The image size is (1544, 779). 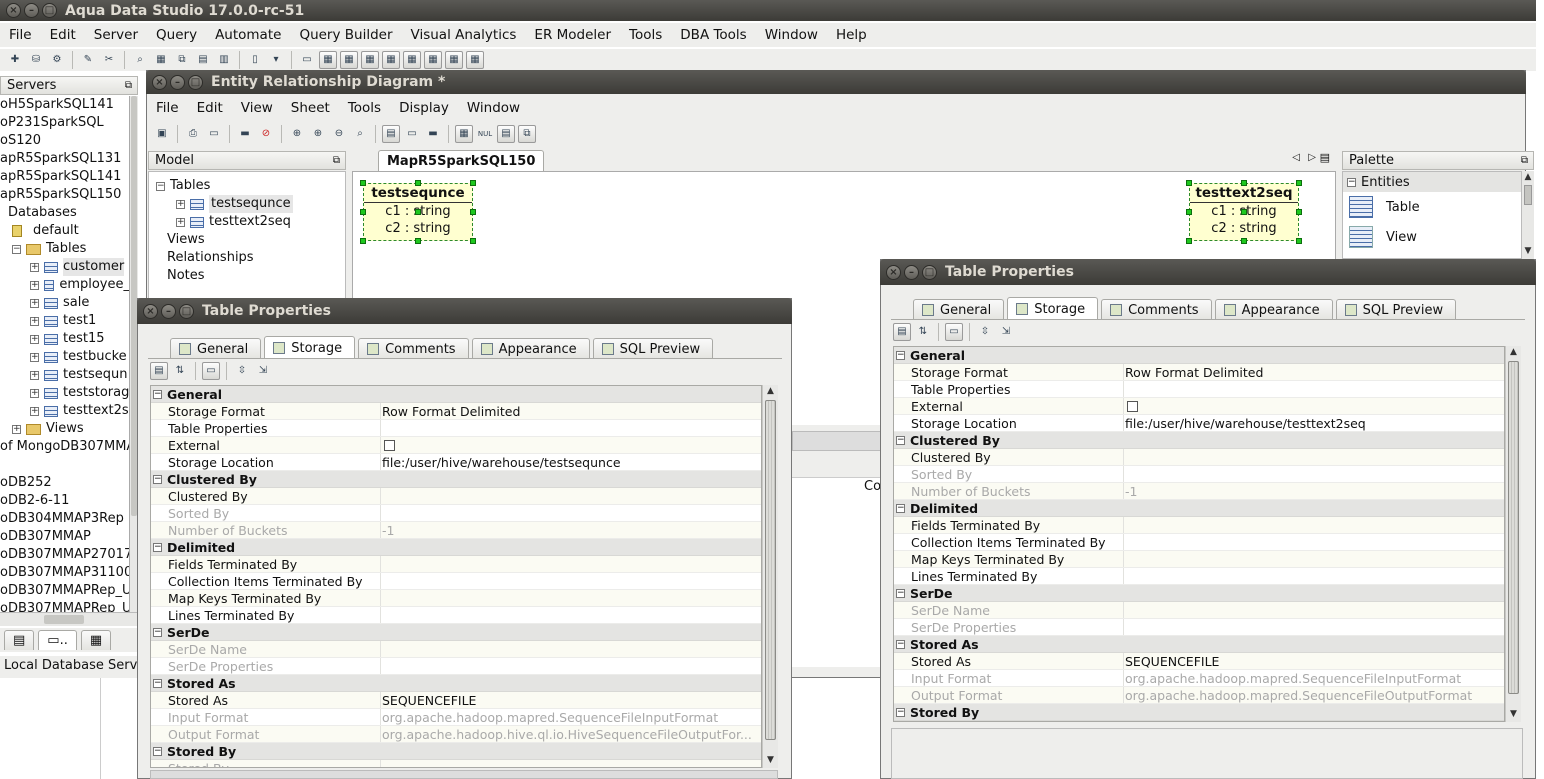 What do you see at coordinates (64, 267) in the screenshot?
I see `table-item: + customer` at bounding box center [64, 267].